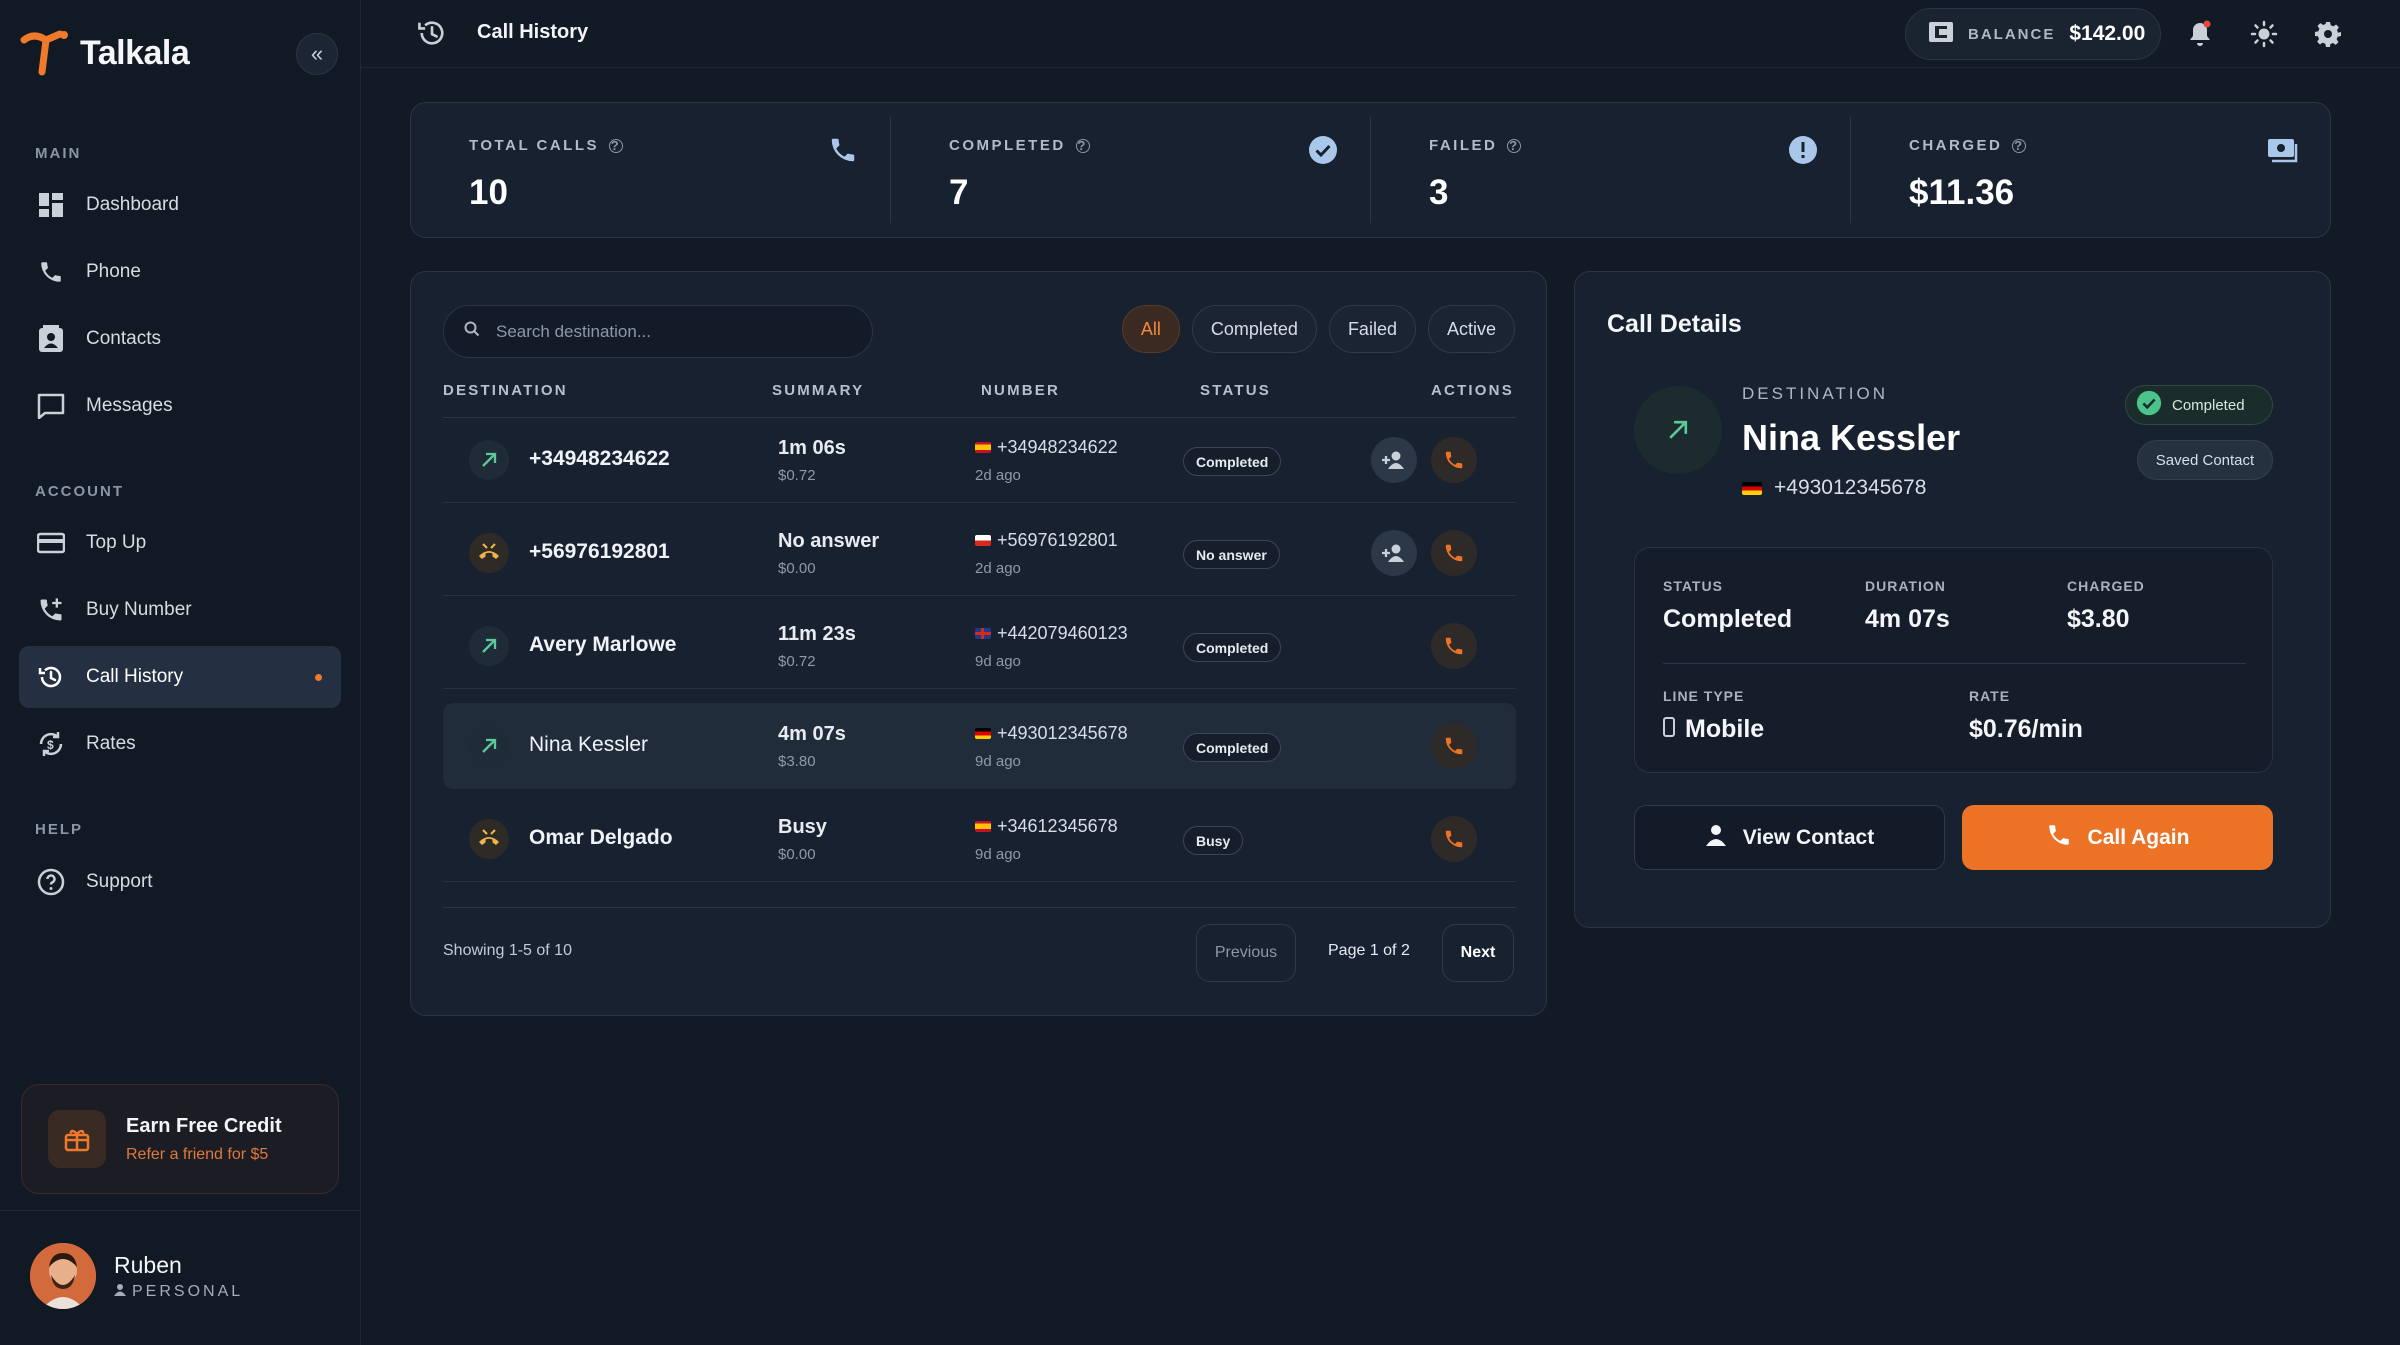 This screenshot has height=1345, width=2400. I want to click on balance-pill: BALANCE $142.00, so click(2033, 34).